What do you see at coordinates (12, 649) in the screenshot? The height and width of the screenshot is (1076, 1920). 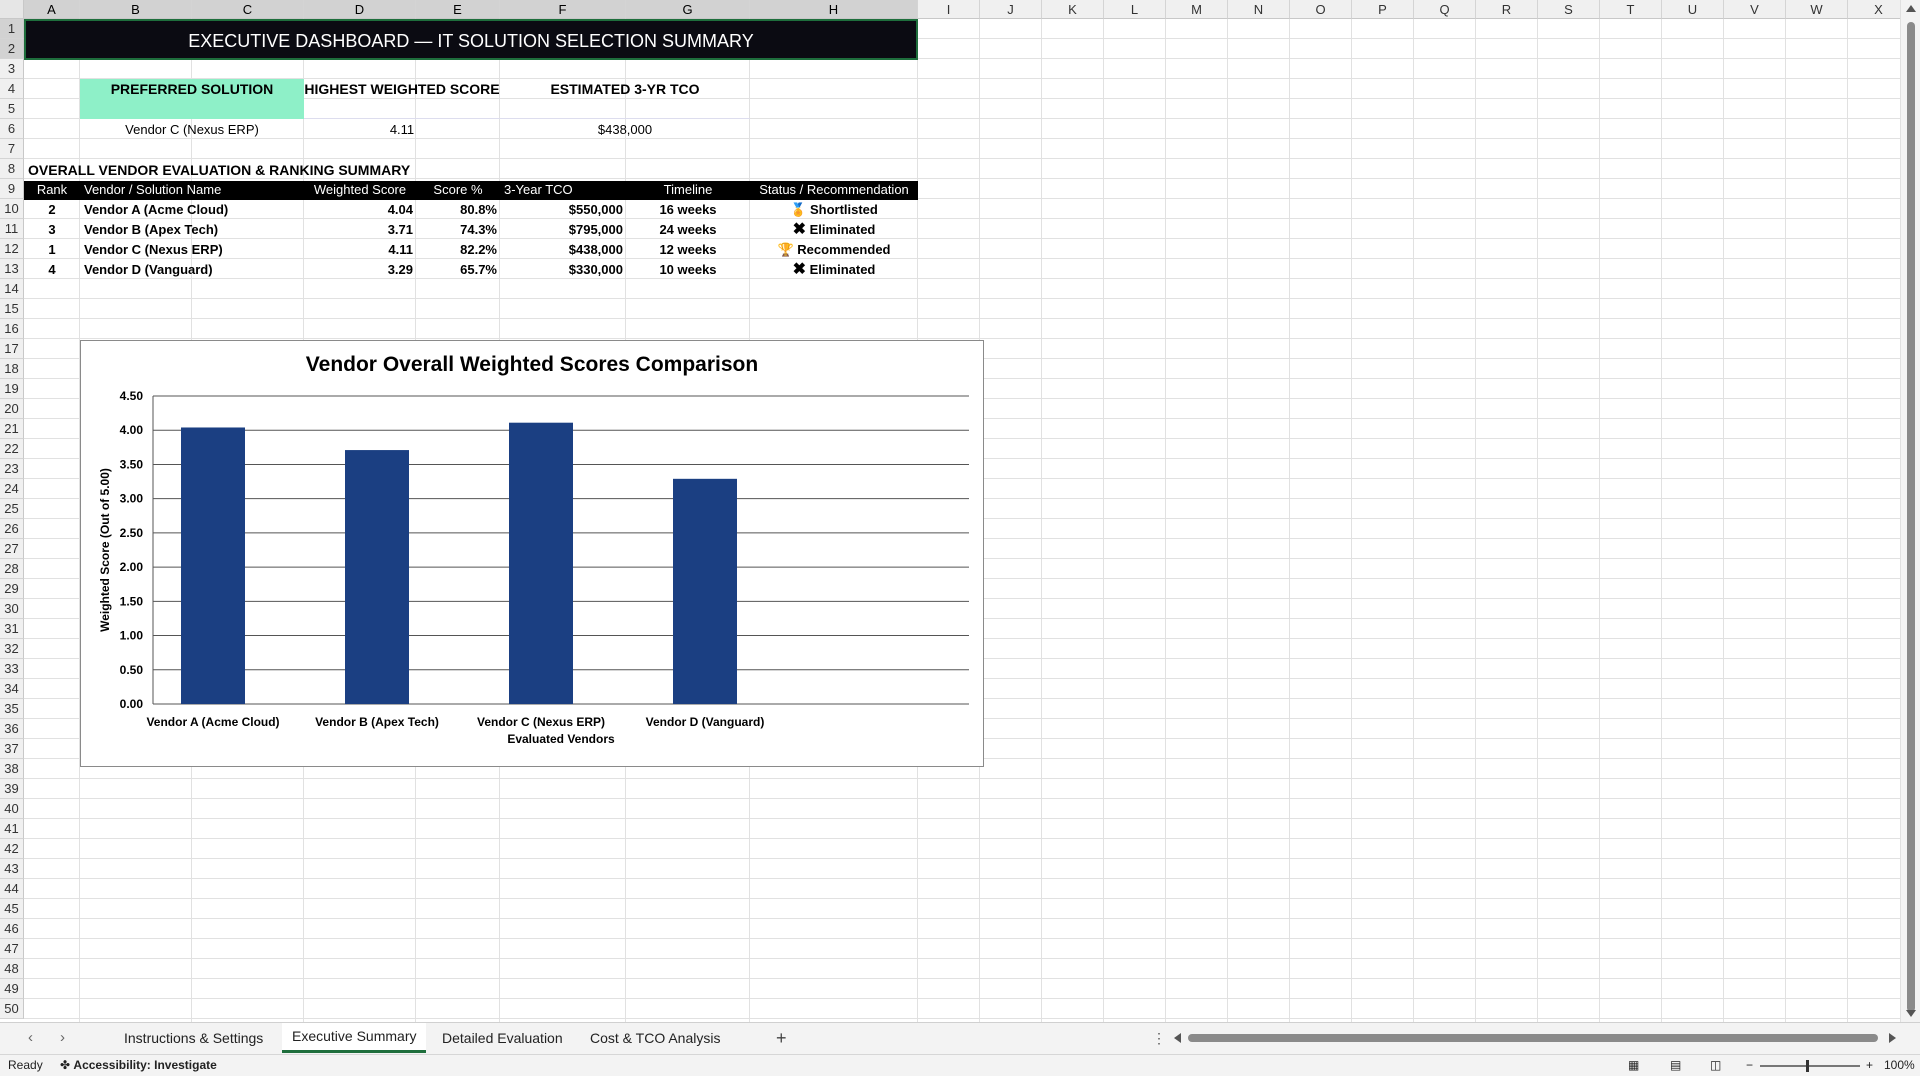 I see `row-header-32: 32` at bounding box center [12, 649].